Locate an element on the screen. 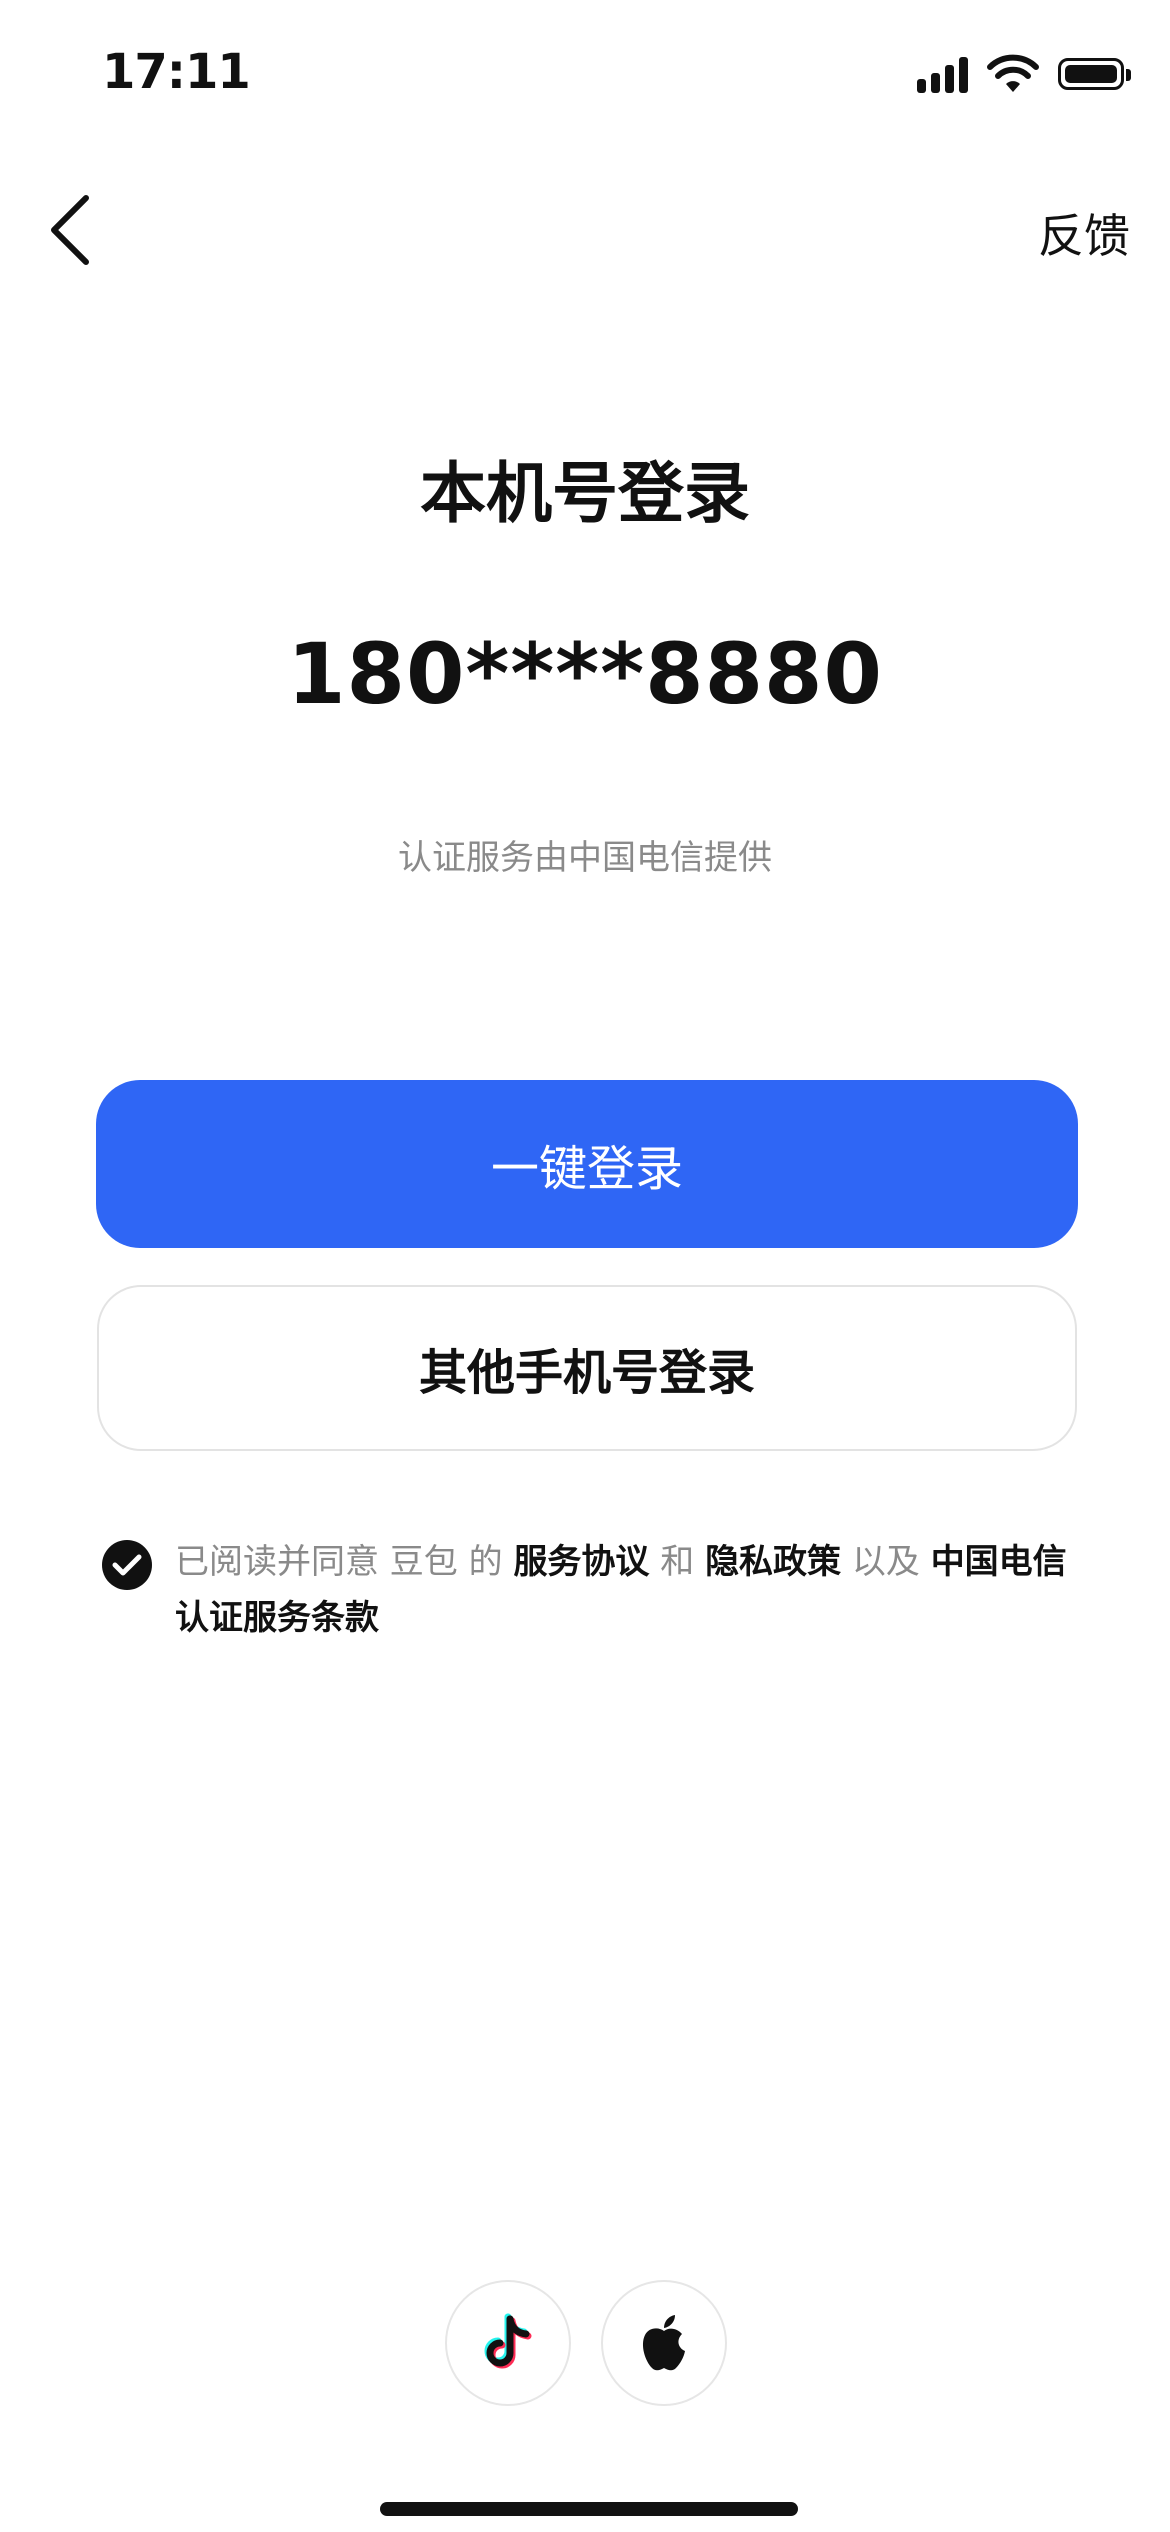 This screenshot has width=1170, height=2532. agreement-and: 和 is located at coordinates (677, 1562).